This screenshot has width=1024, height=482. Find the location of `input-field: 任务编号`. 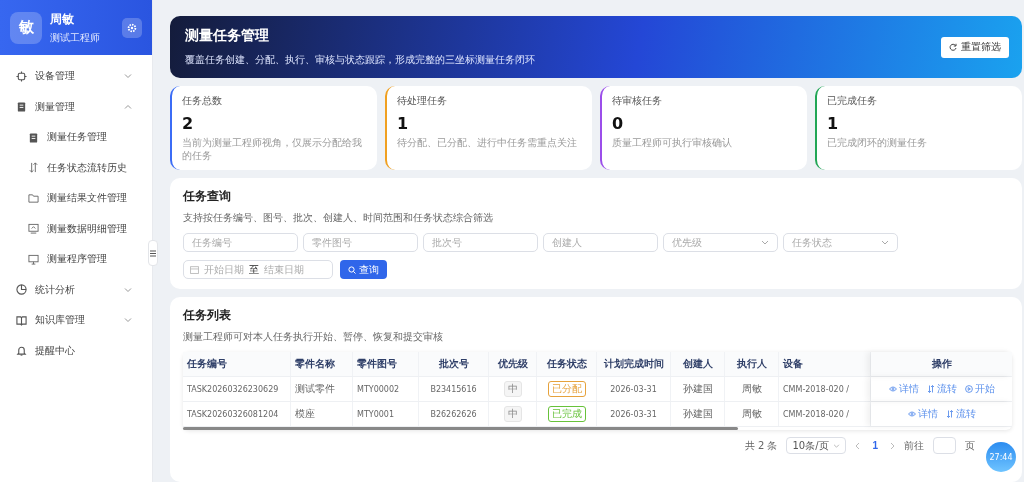

input-field: 任务编号 is located at coordinates (240, 242).